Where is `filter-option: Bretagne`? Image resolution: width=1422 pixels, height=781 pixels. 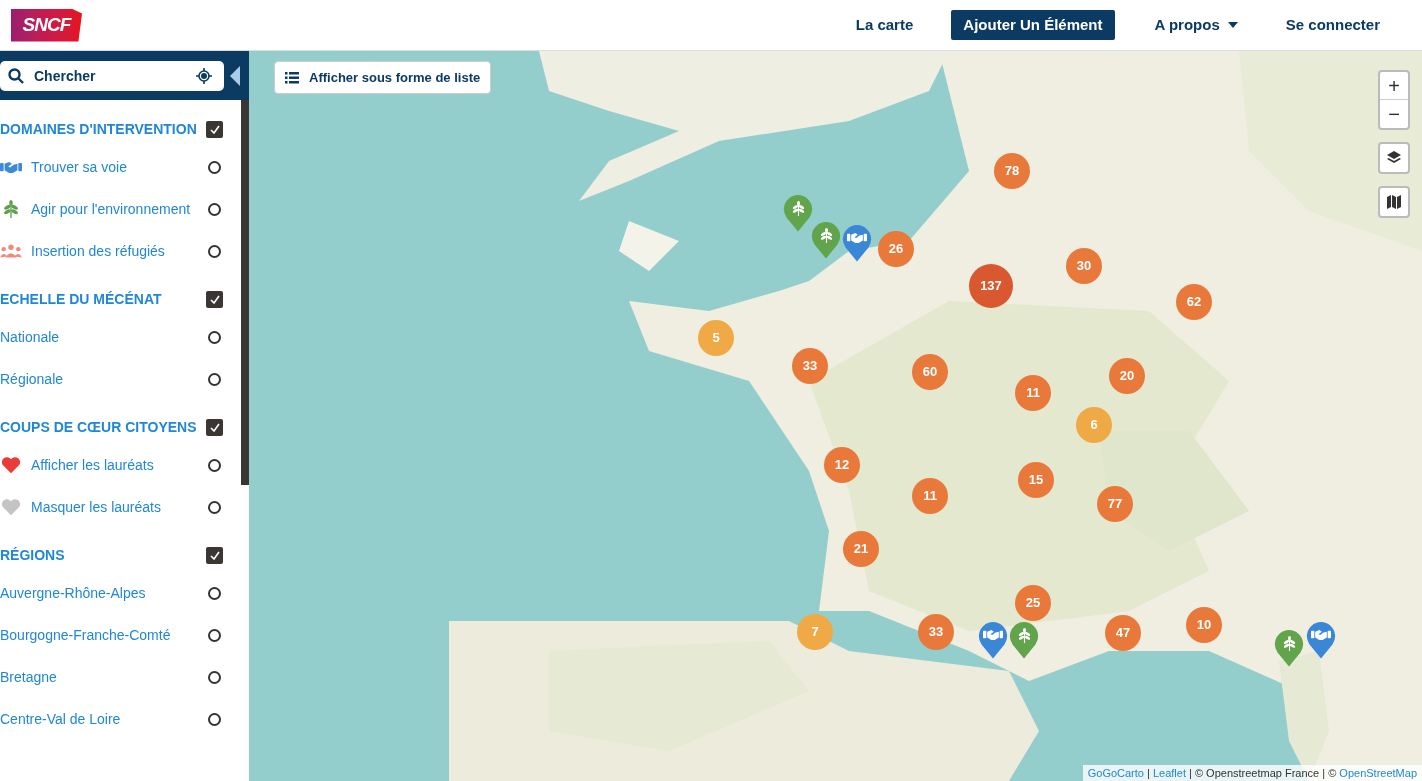 filter-option: Bretagne is located at coordinates (28, 677).